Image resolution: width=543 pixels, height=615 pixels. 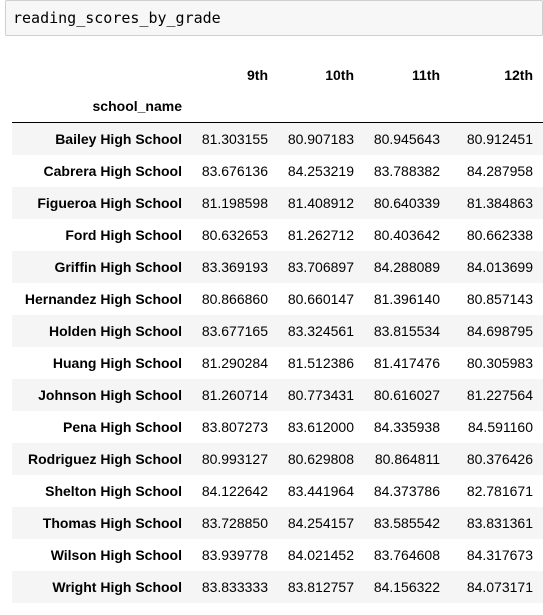 What do you see at coordinates (499, 234) in the screenshot?
I see `table-cell: 80.662338` at bounding box center [499, 234].